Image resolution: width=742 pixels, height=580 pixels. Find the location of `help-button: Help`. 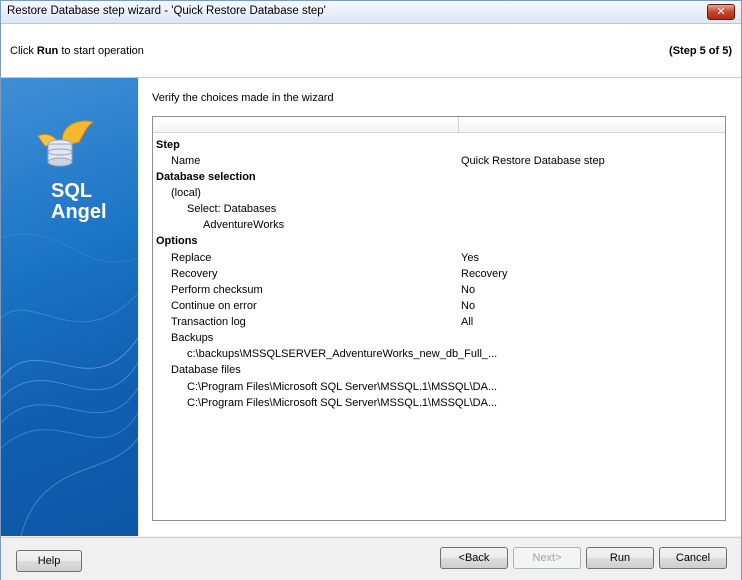

help-button: Help is located at coordinates (49, 561).